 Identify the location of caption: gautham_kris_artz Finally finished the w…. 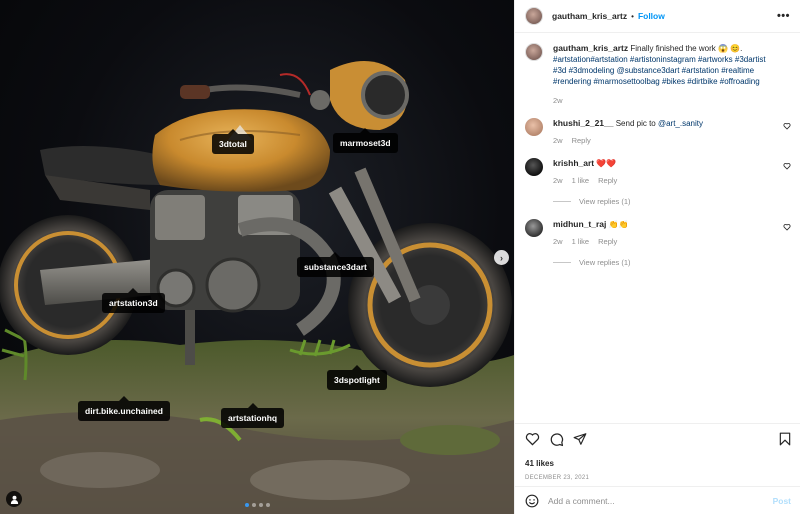
(658, 74).